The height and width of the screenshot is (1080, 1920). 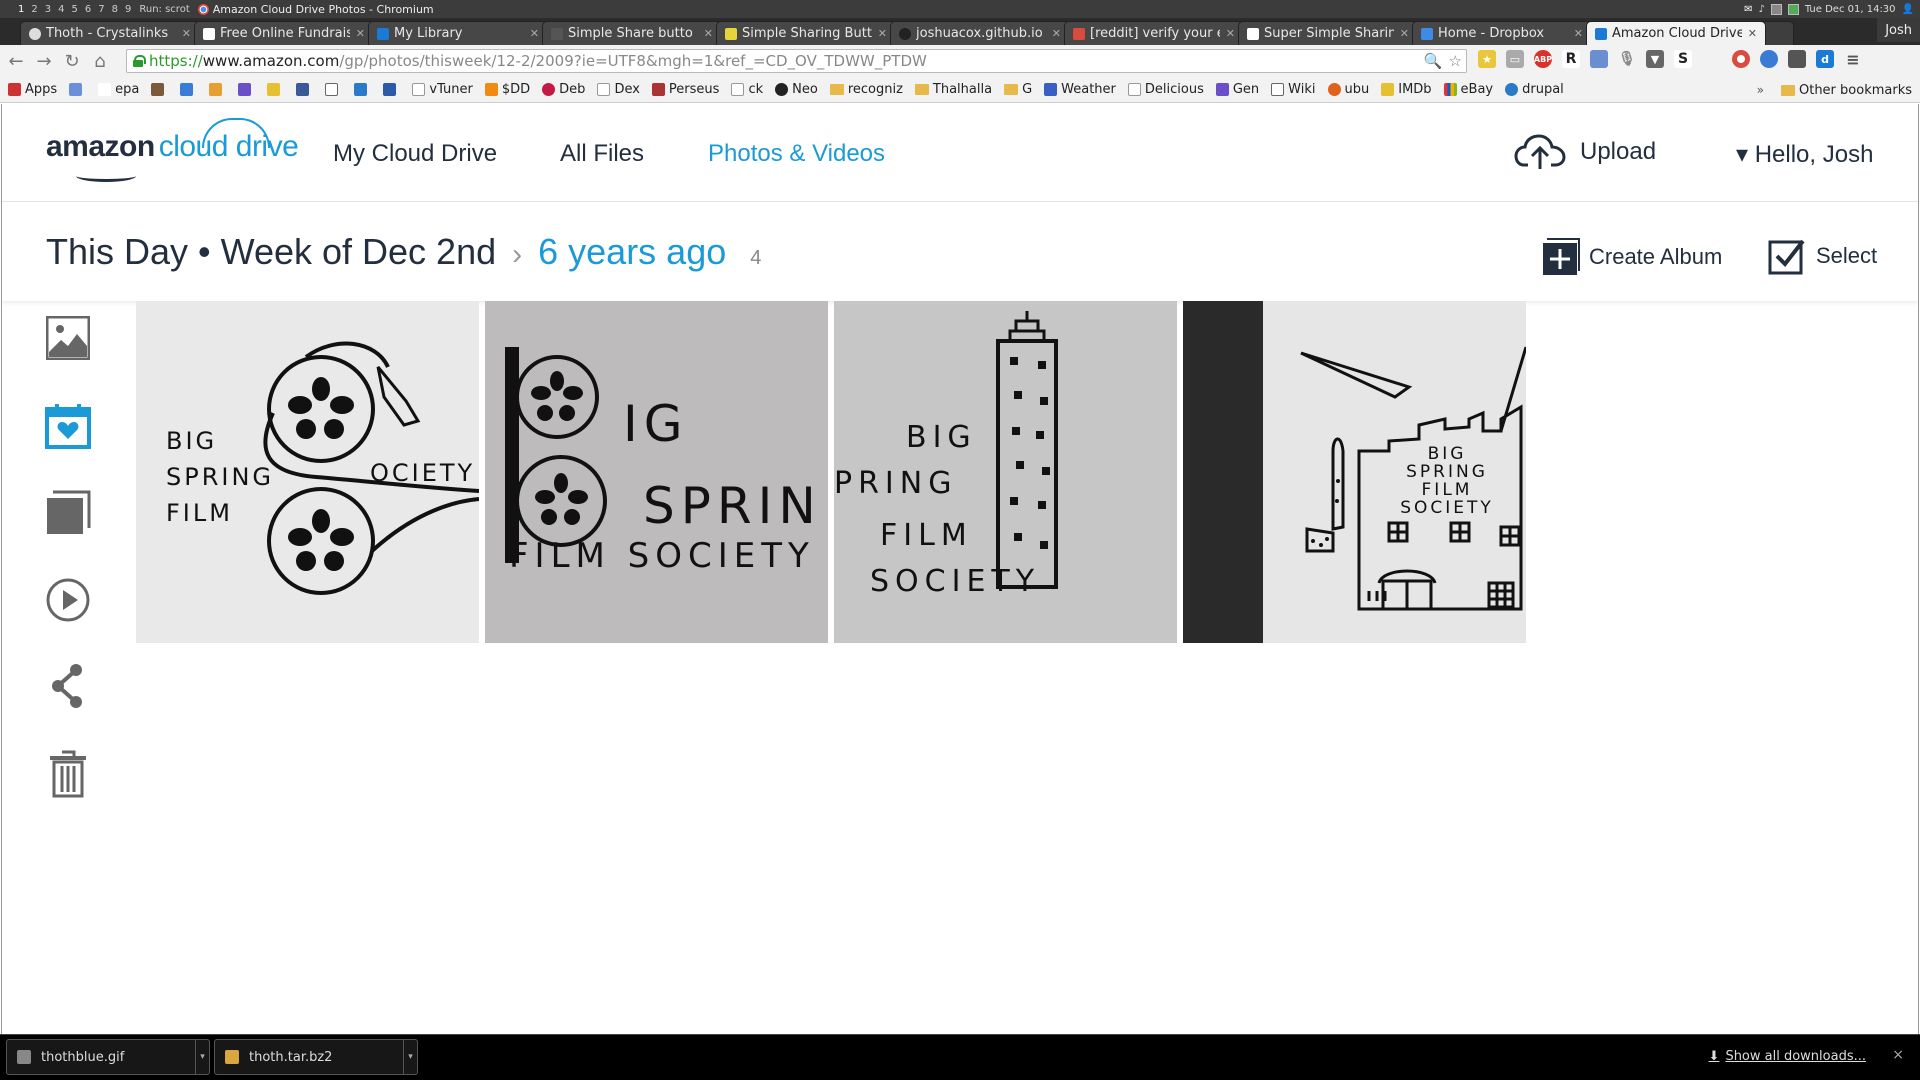 I want to click on dropbox-extension-icon: d, so click(x=1825, y=59).